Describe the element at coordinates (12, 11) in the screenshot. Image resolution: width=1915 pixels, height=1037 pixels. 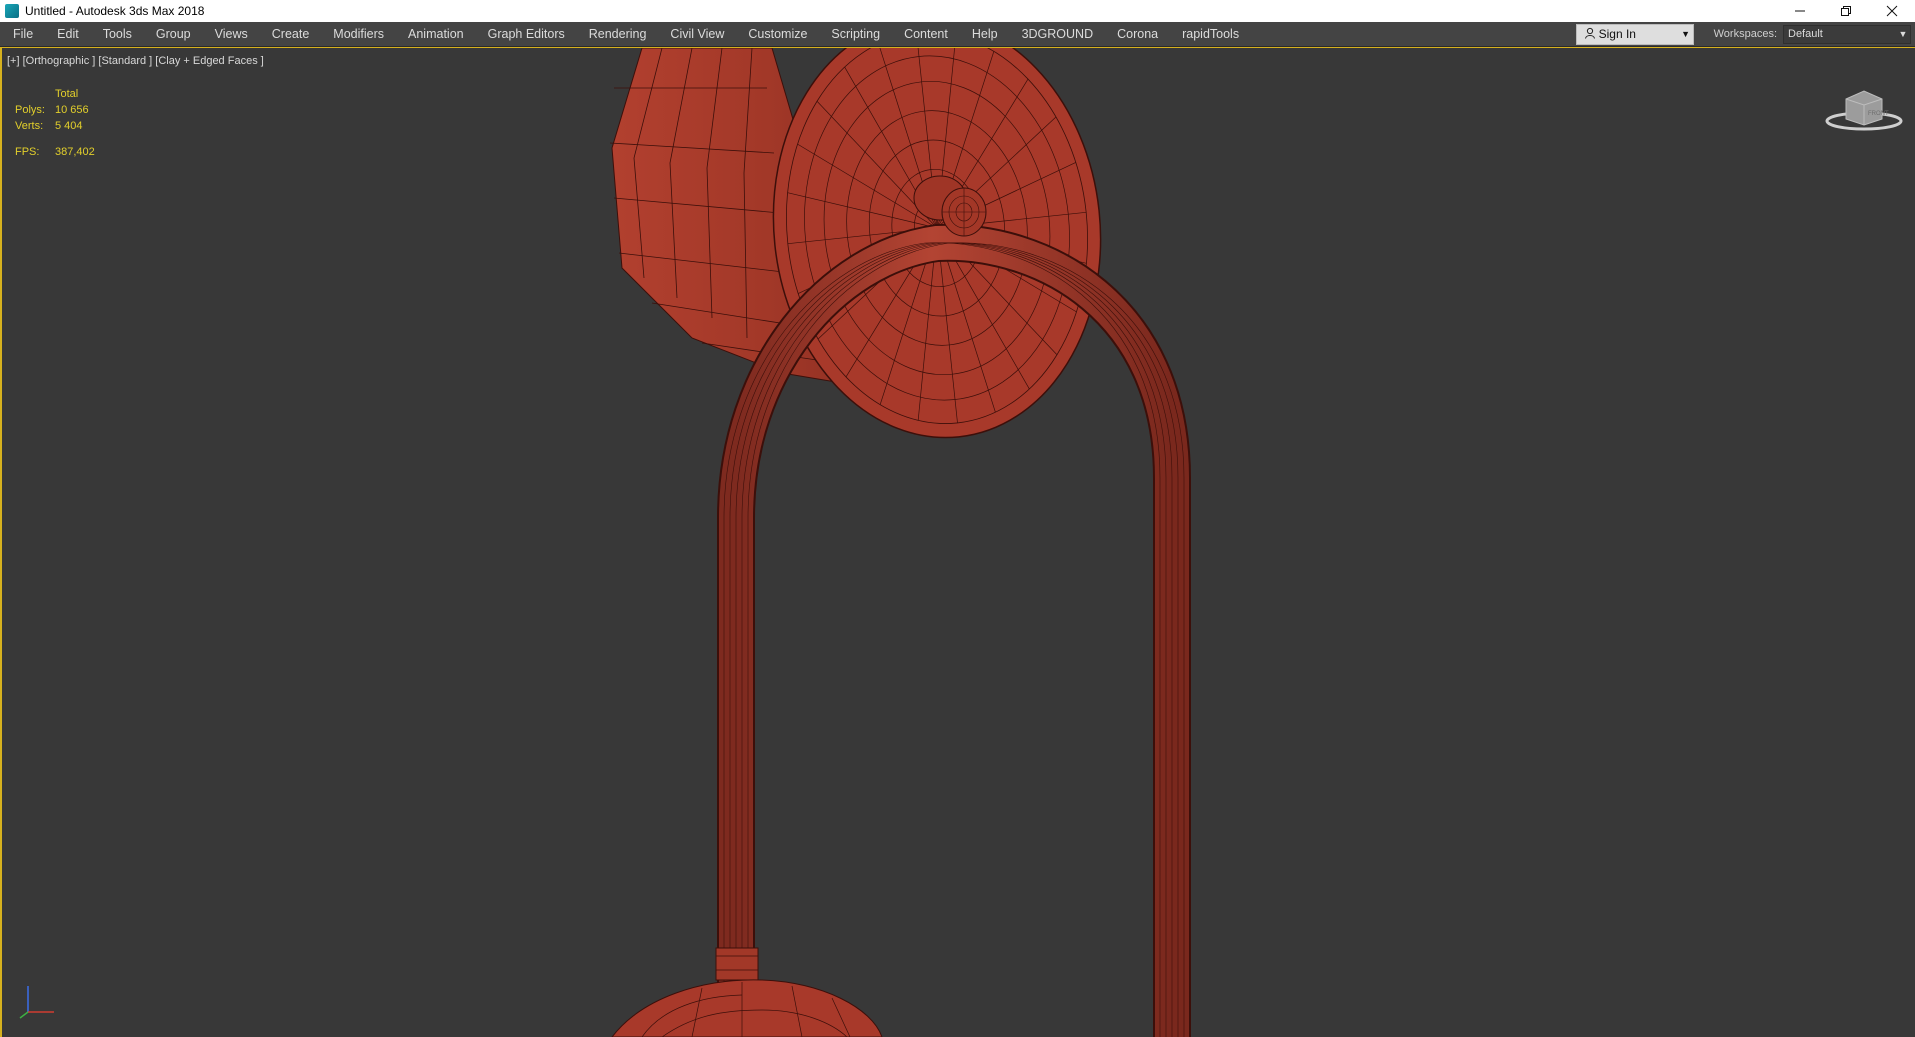
I see `app-icon` at that location.